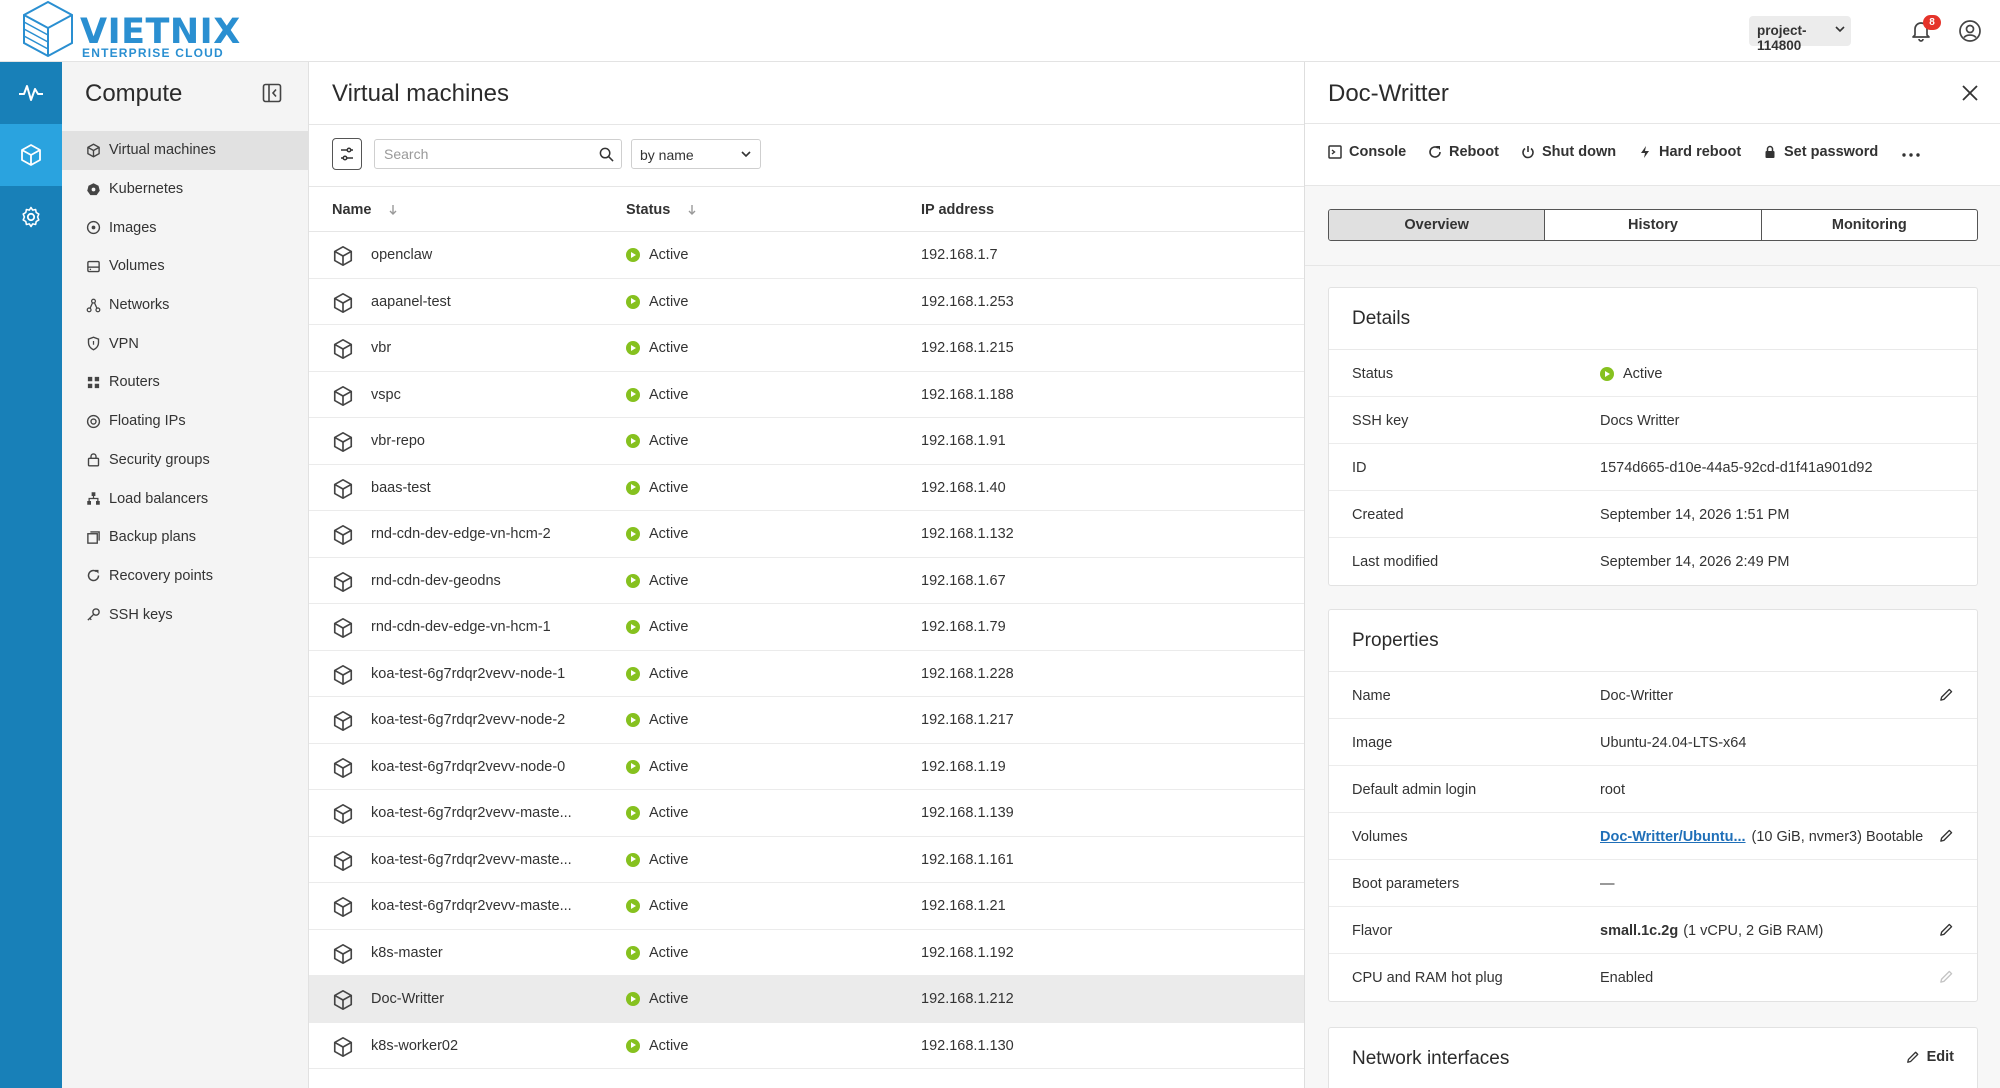 This screenshot has width=2000, height=1088. Describe the element at coordinates (1367, 152) in the screenshot. I see `console-button: Console` at that location.